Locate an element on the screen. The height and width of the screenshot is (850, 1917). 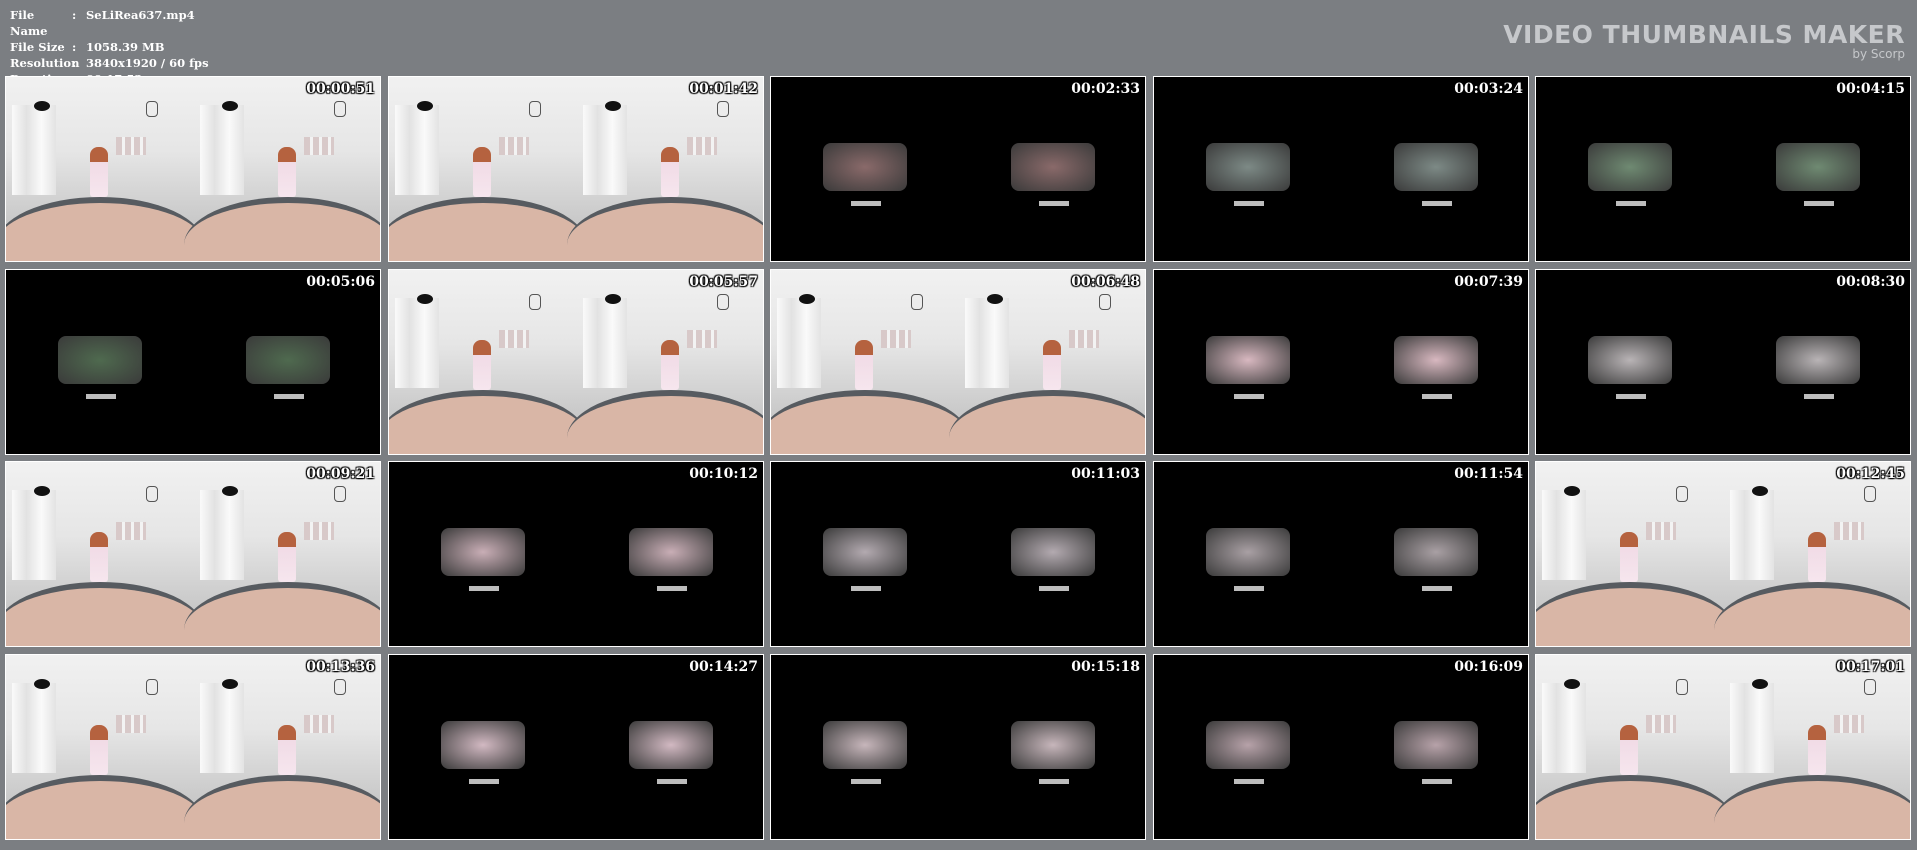
video-thumbnail: 00:01:42 is located at coordinates (576, 169).